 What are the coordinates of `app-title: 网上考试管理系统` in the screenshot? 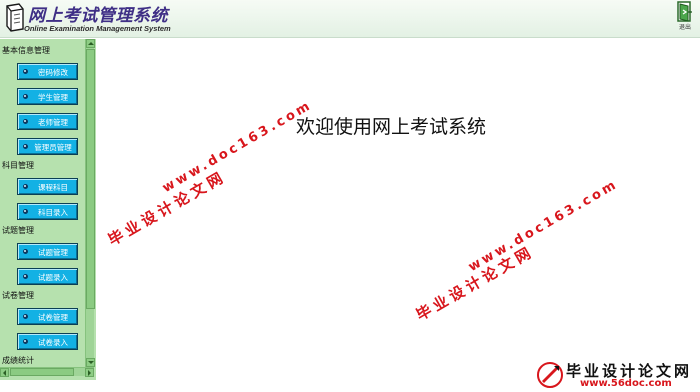 It's located at (98, 16).